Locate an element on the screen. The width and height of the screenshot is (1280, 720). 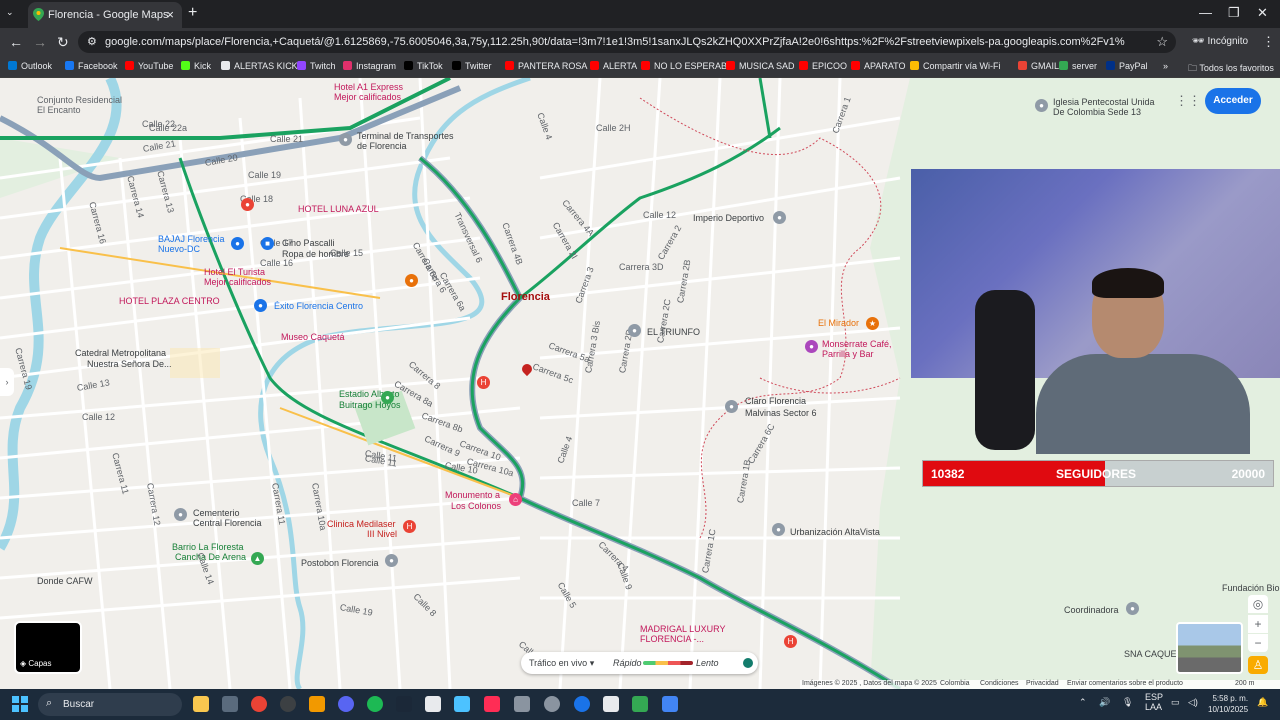
map-place-label: Malvinas Sector 6 is located at coordinates (781, 413).